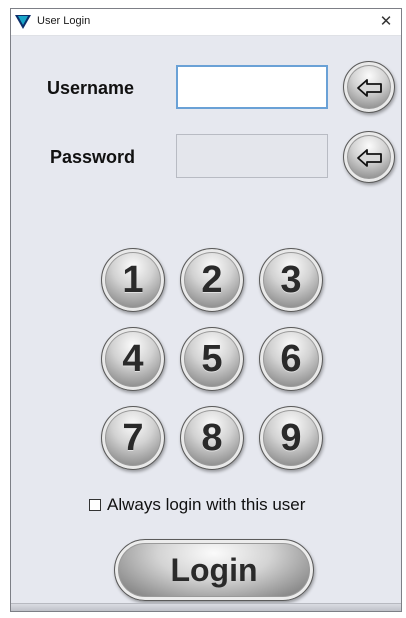 The image size is (406, 618). What do you see at coordinates (252, 87) in the screenshot?
I see `username-input` at bounding box center [252, 87].